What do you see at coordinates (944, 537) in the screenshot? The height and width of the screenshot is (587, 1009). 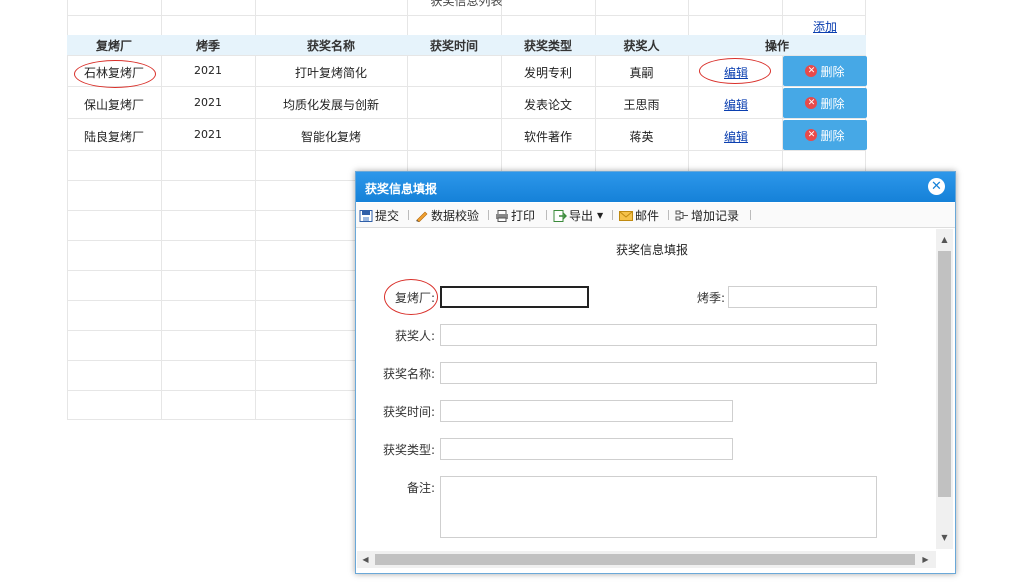 I see `scroll-down-icon: ▼` at bounding box center [944, 537].